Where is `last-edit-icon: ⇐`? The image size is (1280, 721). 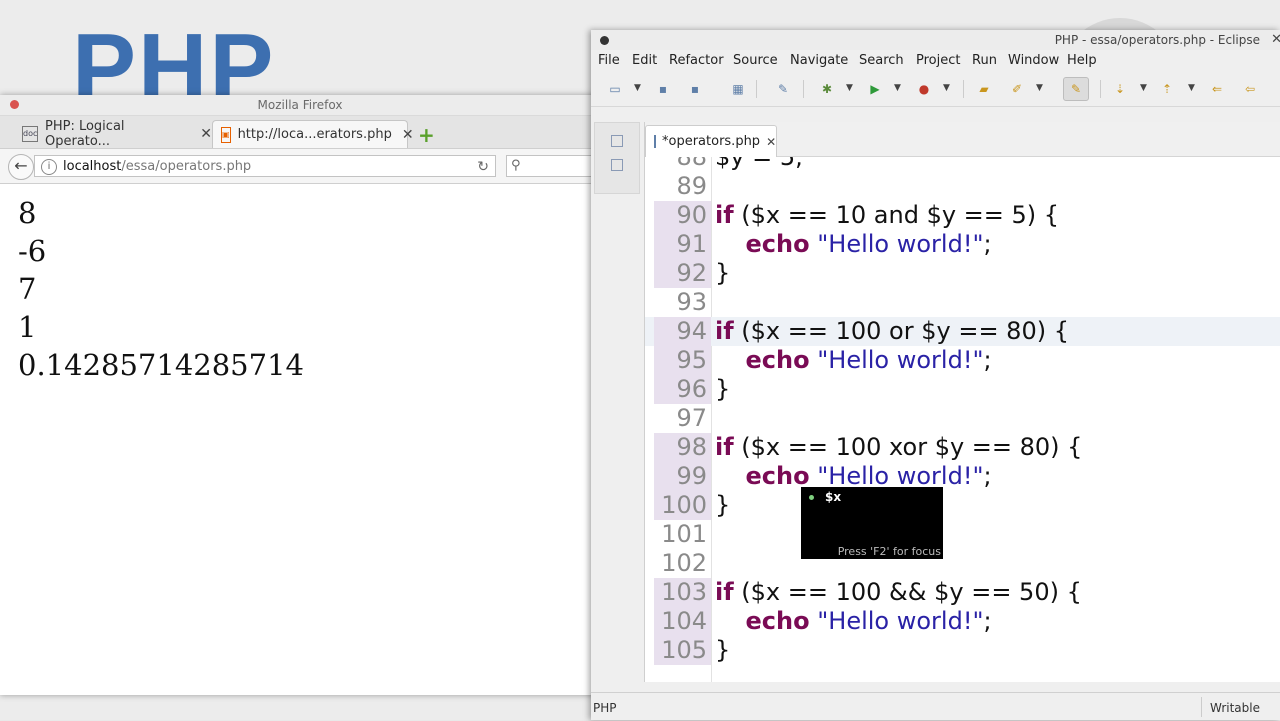 last-edit-icon: ⇐ is located at coordinates (1217, 89).